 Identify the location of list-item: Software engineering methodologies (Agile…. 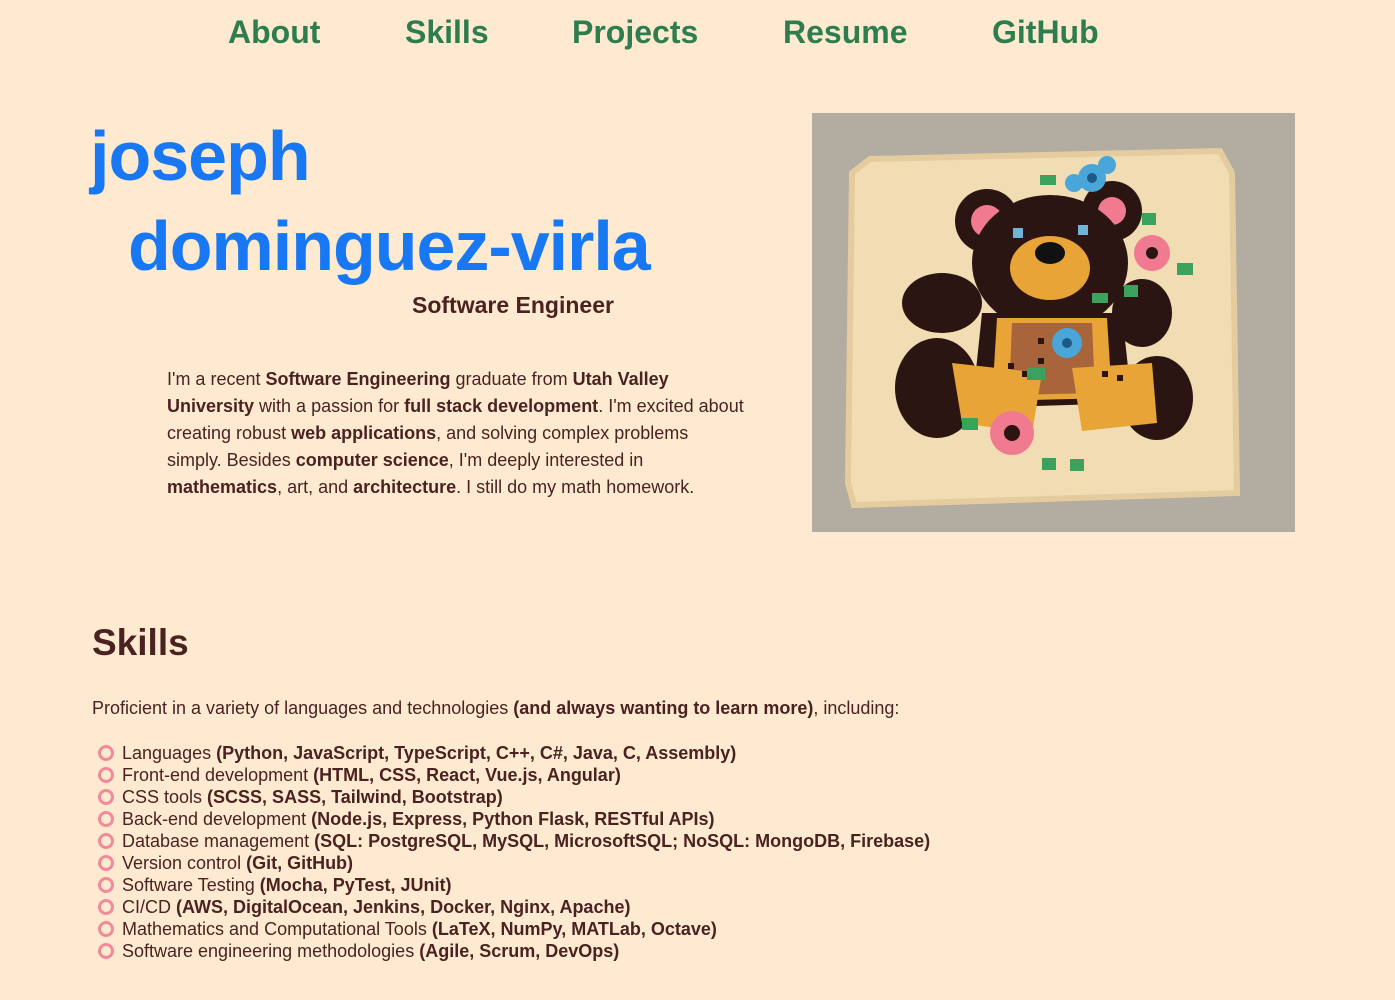
(514, 951).